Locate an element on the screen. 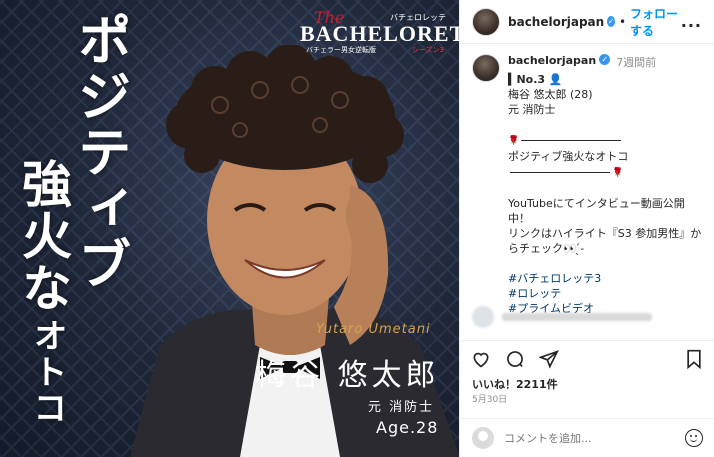  share-icon is located at coordinates (549, 359).